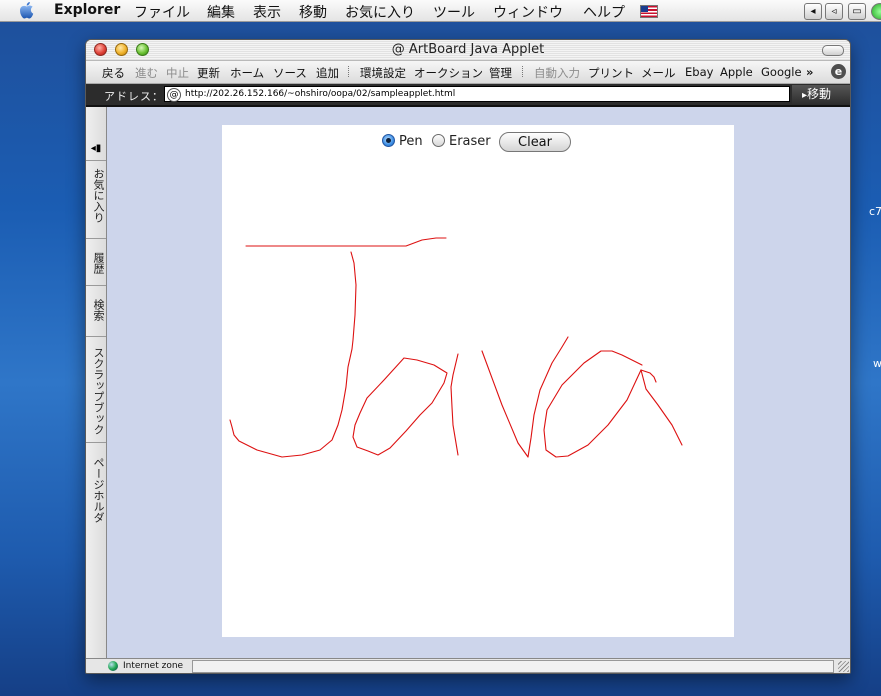 This screenshot has height=696, width=881. What do you see at coordinates (96, 487) in the screenshot?
I see `tab-page-holder: ページホルダ` at bounding box center [96, 487].